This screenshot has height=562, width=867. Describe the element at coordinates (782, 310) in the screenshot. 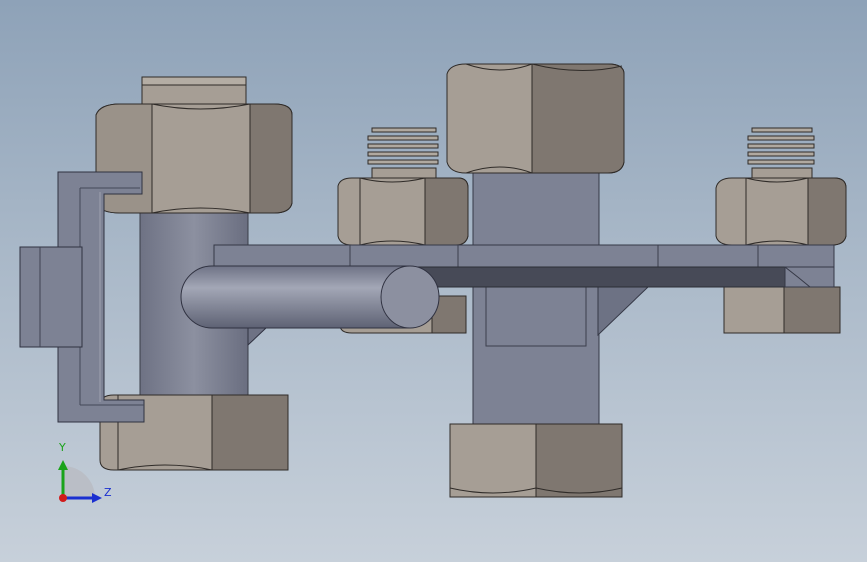

I see `right-lower-nut` at that location.